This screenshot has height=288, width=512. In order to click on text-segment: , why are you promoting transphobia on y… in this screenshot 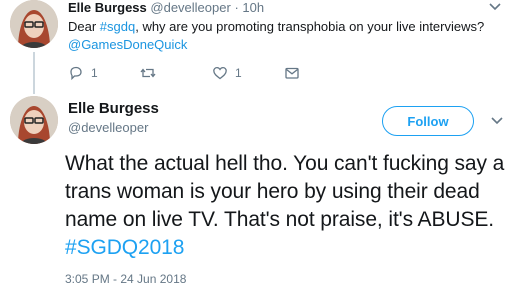, I will do `click(310, 26)`.